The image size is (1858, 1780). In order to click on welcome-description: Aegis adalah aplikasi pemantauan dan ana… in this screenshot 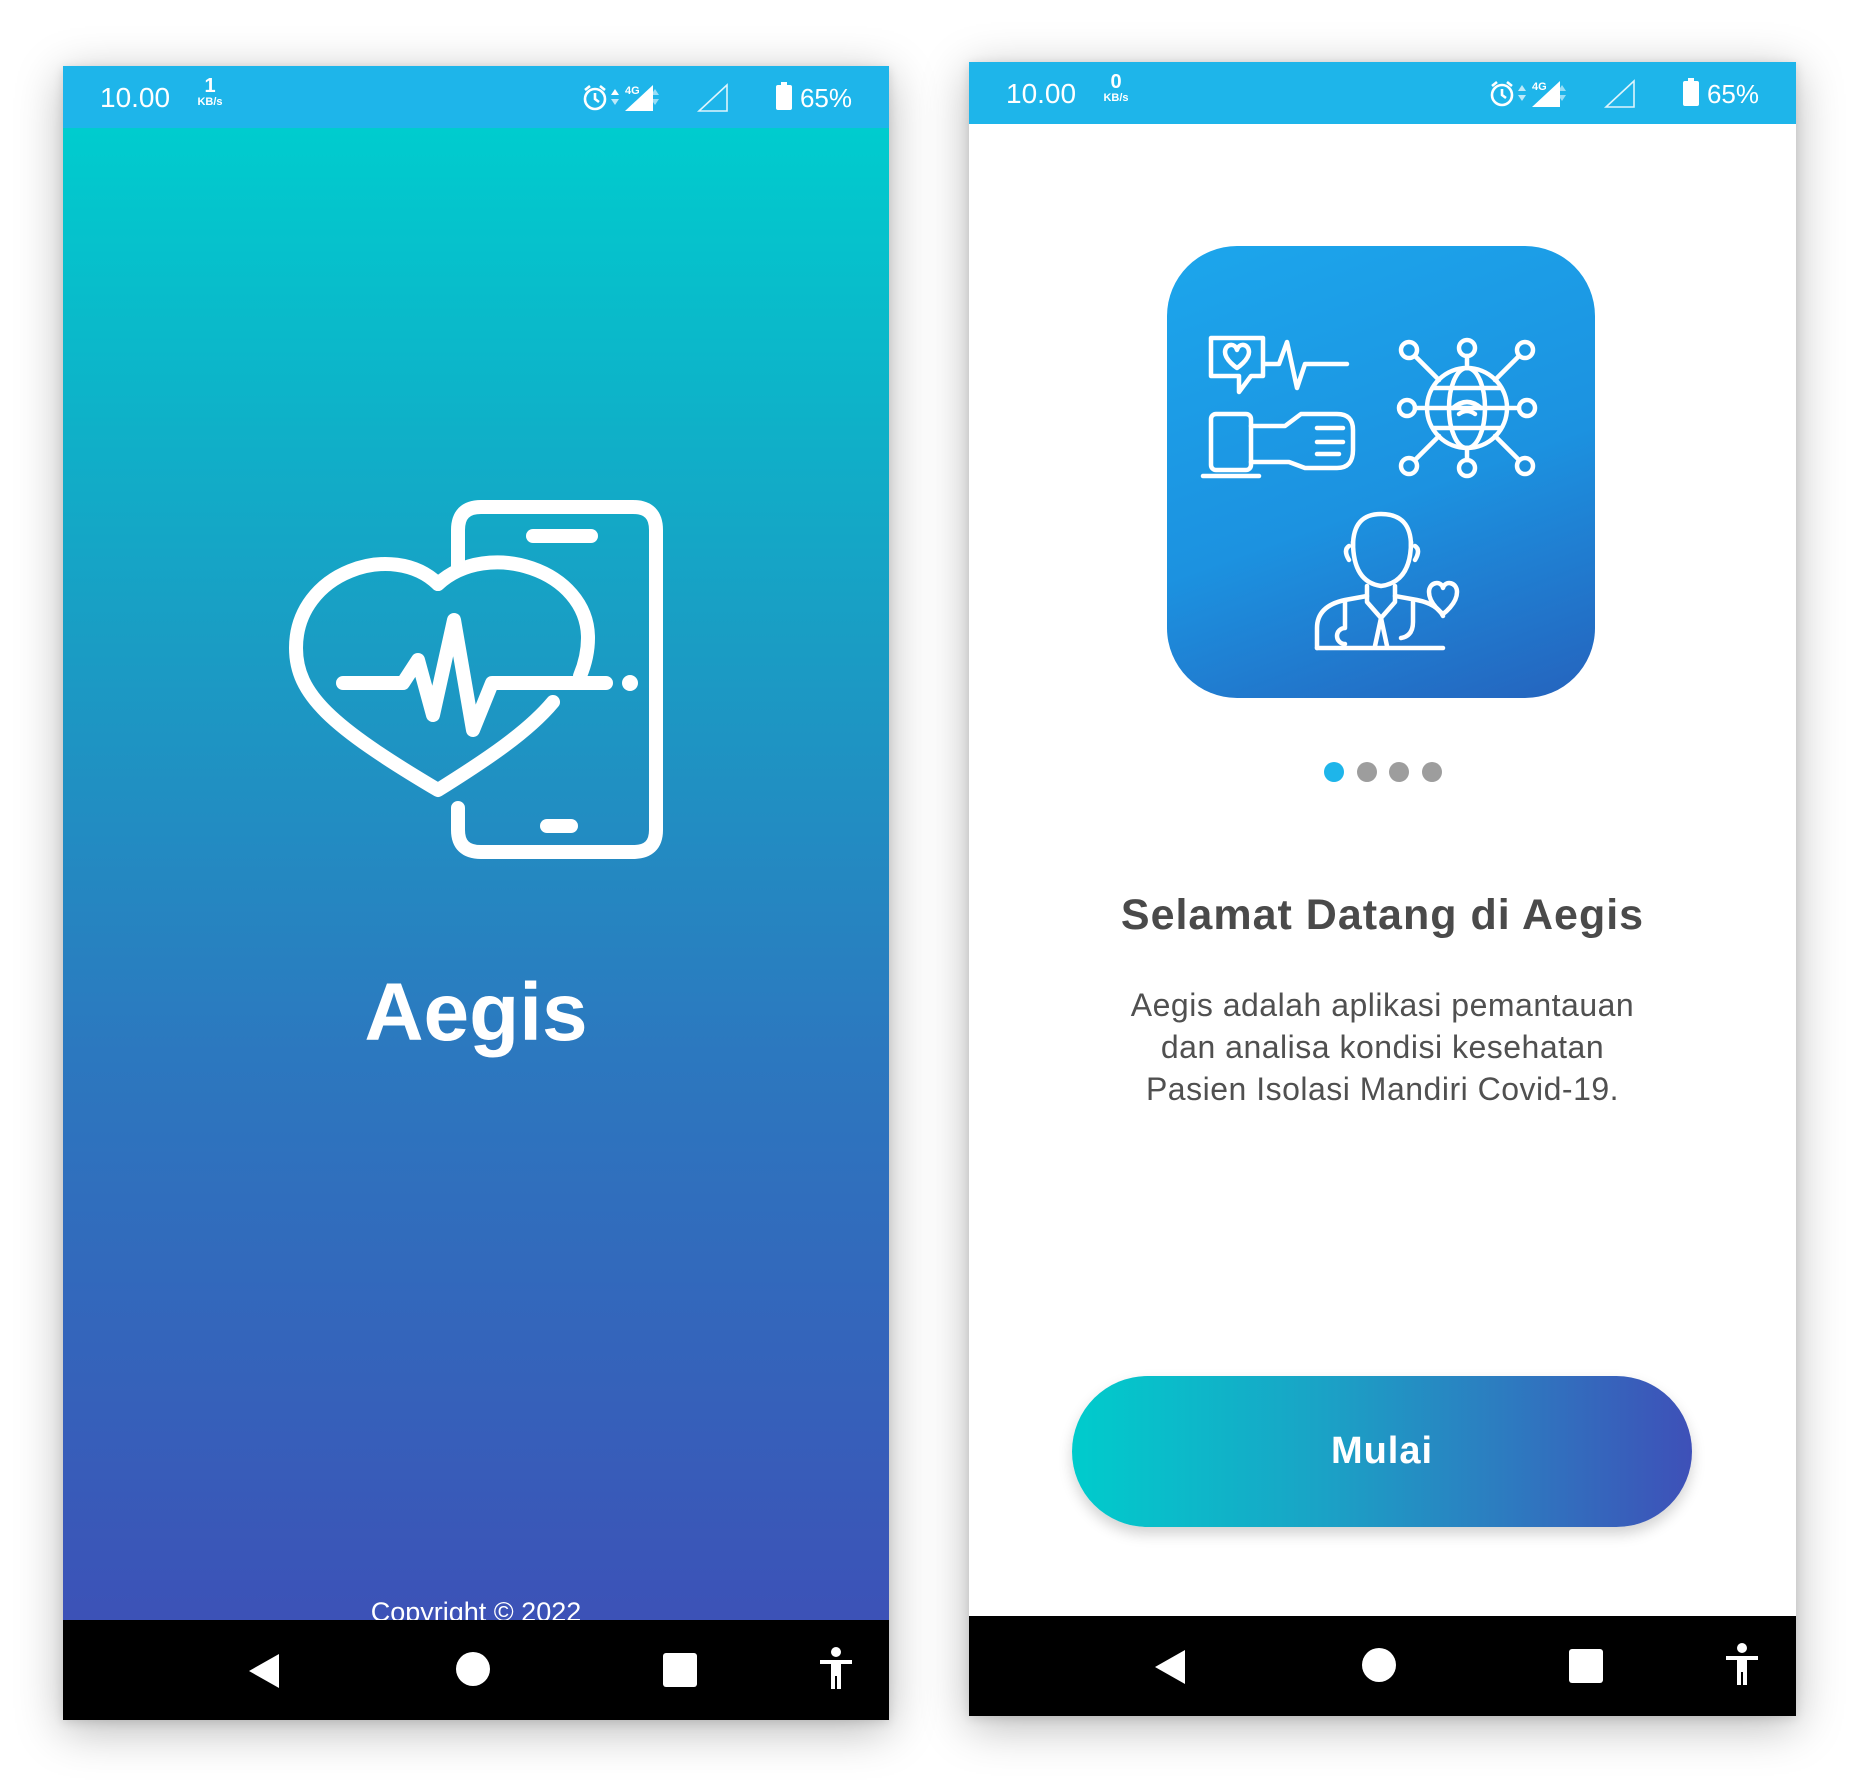, I will do `click(1382, 1047)`.